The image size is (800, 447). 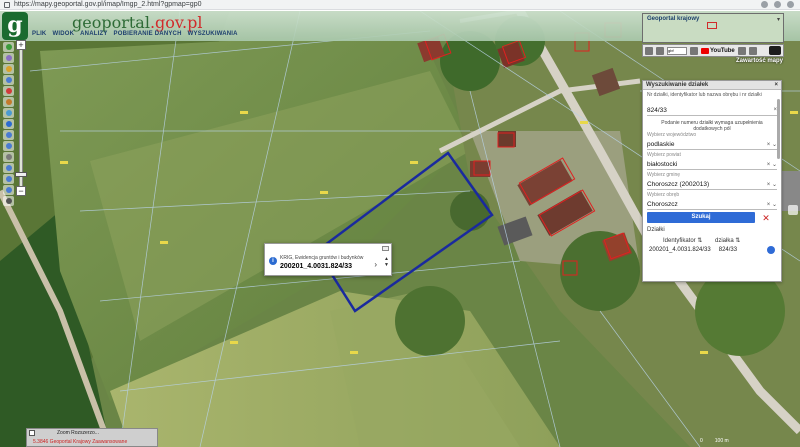 I want to click on menu-item-file: PLIK, so click(x=39, y=34).